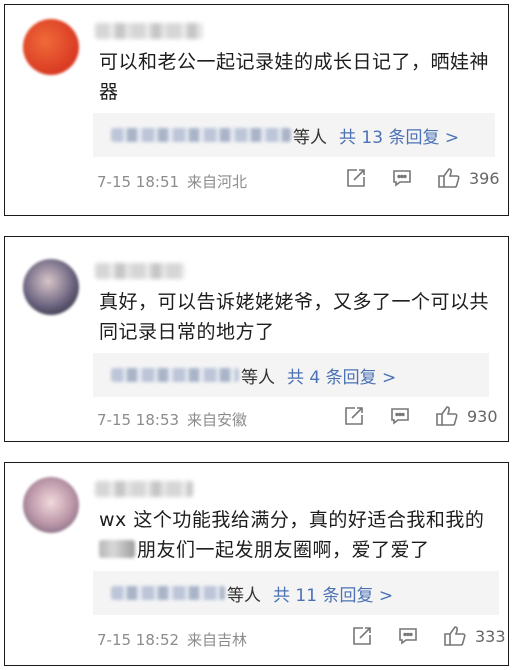 The height and width of the screenshot is (670, 513). What do you see at coordinates (292, 520) in the screenshot?
I see `comment-text-line: wx 这个功能我给满分，真的好适合我和我的` at bounding box center [292, 520].